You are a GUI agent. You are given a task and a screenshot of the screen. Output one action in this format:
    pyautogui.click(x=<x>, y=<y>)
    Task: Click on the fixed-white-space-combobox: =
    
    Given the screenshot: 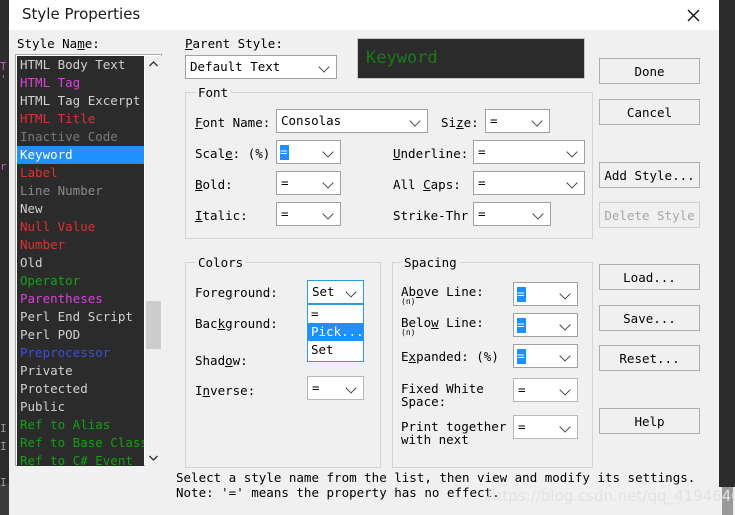 What is the action you would take?
    pyautogui.click(x=545, y=390)
    